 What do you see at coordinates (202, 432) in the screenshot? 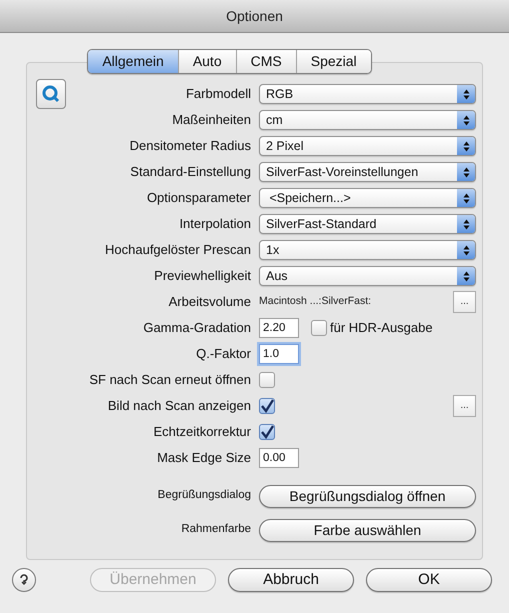
I see `field-label: Echtzeitkorrektur` at bounding box center [202, 432].